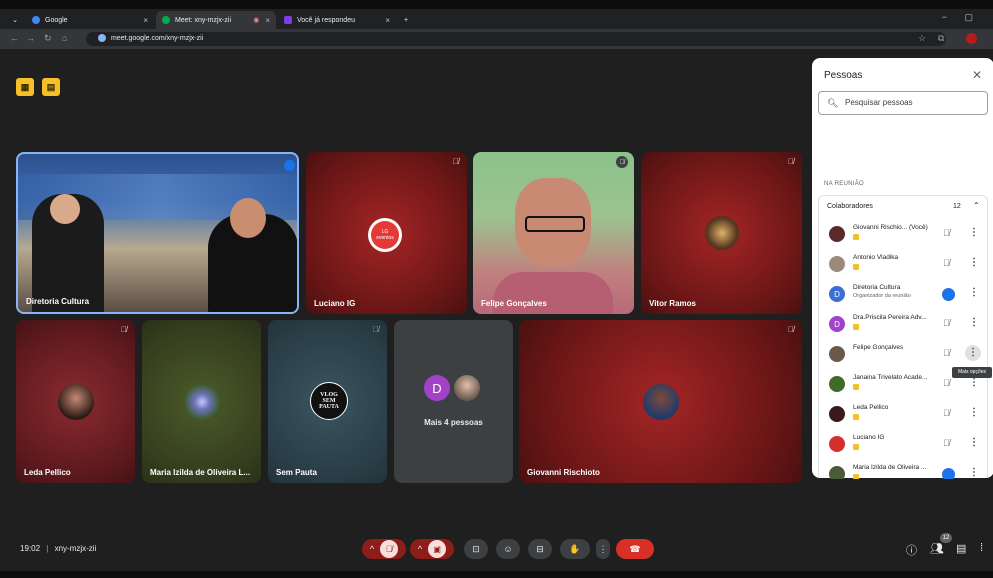 This screenshot has width=993, height=578. Describe the element at coordinates (903, 445) in the screenshot. I see `participant-row: Luciano IG 🎙̸ ⋮` at that location.